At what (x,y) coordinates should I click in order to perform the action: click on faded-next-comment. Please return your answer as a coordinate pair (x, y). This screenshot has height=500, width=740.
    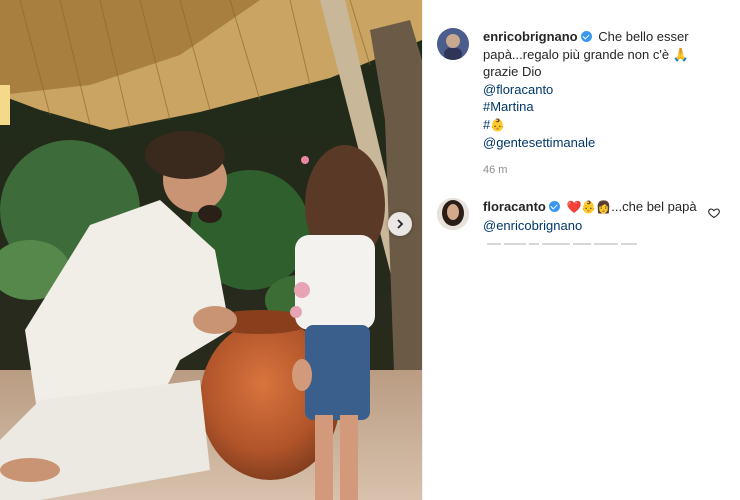
    Looking at the image, I should click on (582, 244).